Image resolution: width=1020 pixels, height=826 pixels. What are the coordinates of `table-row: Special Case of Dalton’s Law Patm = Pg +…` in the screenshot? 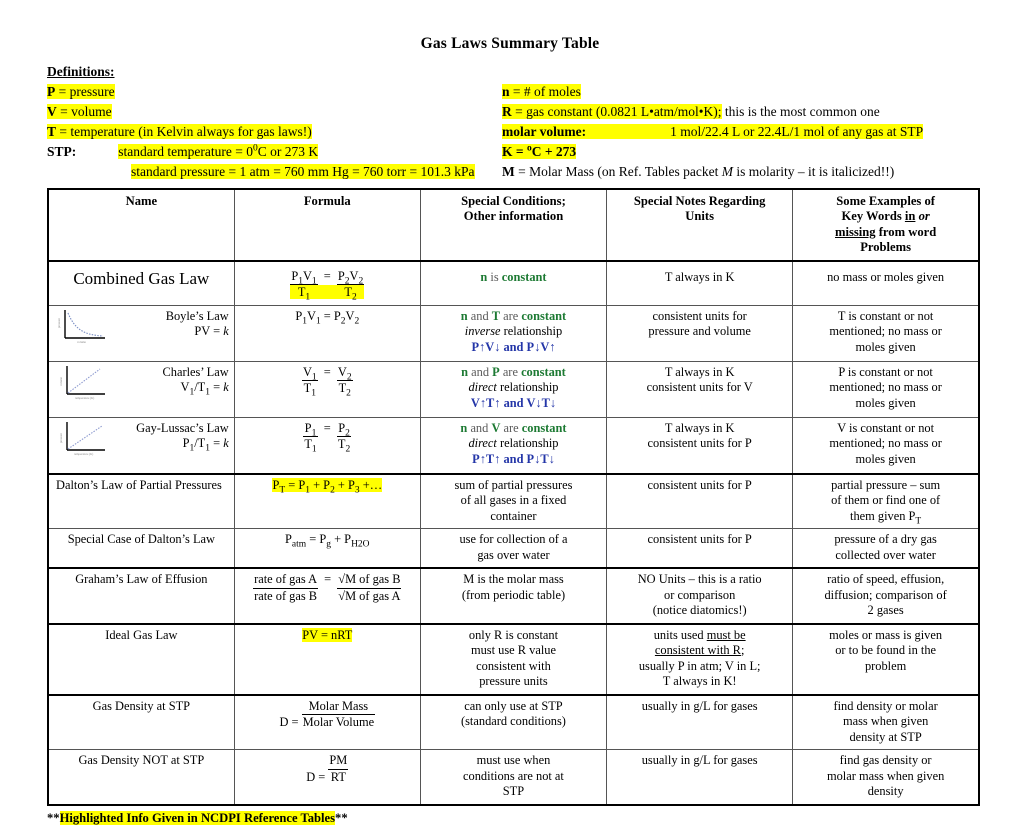 It's located at (513, 548).